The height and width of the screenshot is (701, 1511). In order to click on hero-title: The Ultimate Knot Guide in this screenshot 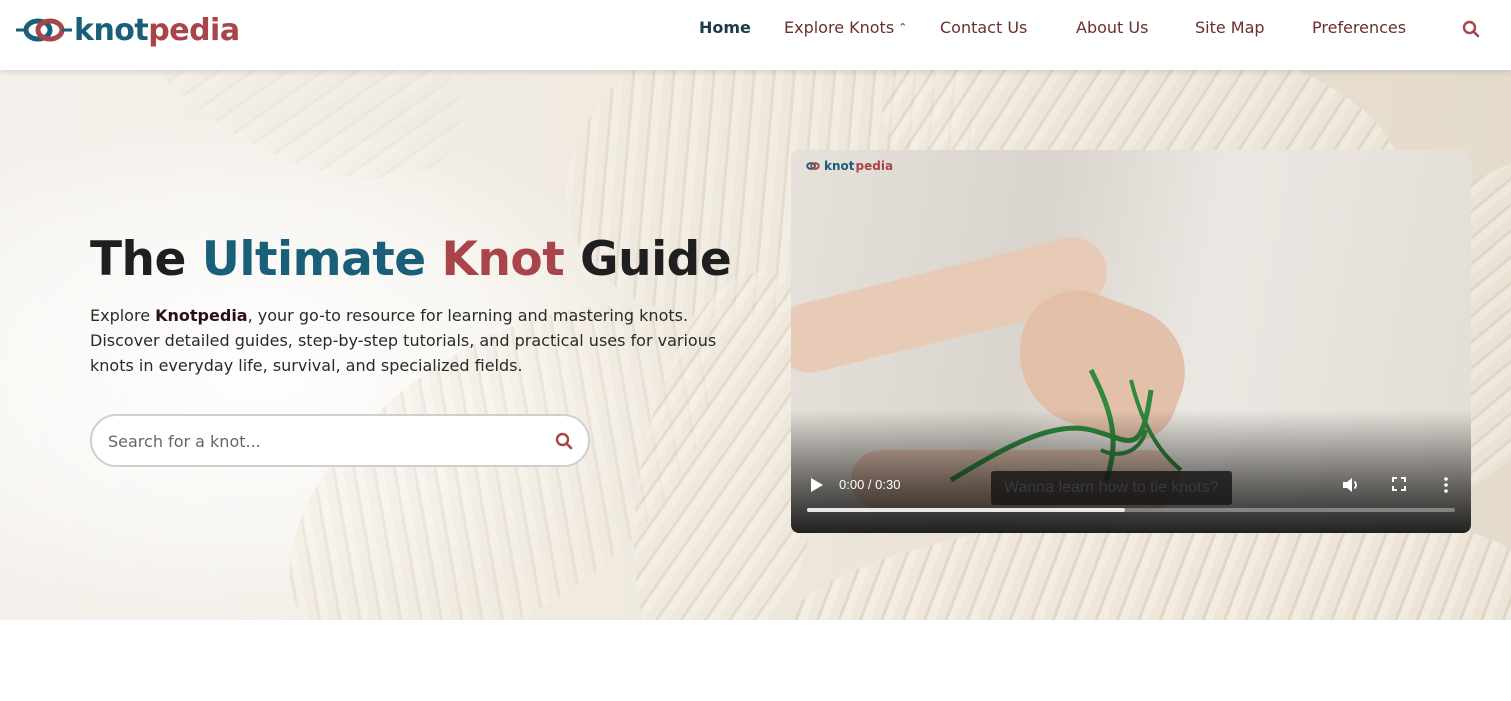, I will do `click(411, 259)`.